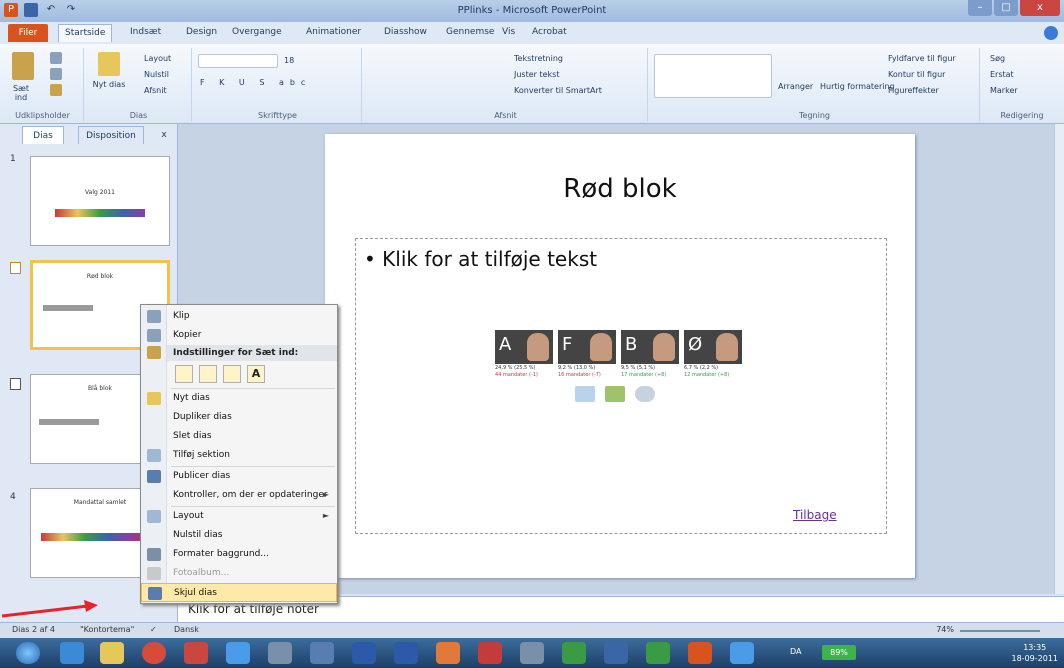 The image size is (1064, 668). What do you see at coordinates (156, 74) in the screenshot?
I see `reset-button: Nulstil` at bounding box center [156, 74].